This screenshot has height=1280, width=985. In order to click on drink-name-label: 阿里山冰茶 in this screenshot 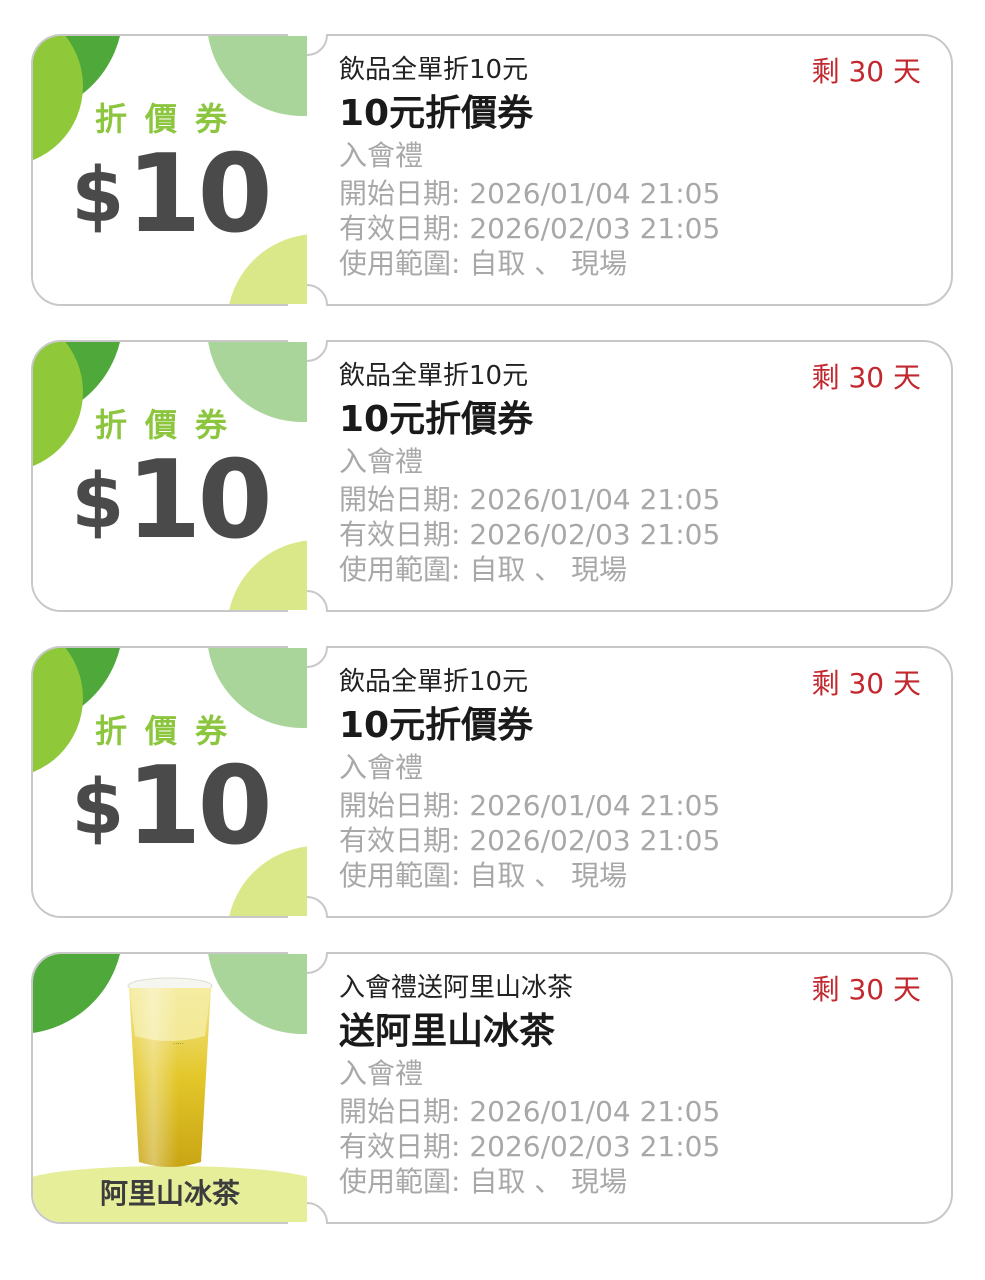, I will do `click(169, 1193)`.